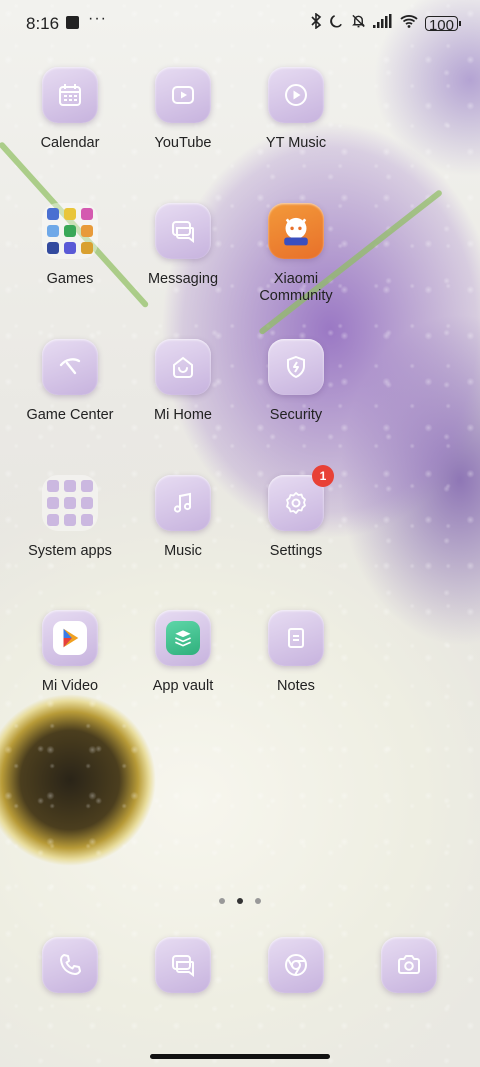  What do you see at coordinates (183, 686) in the screenshot?
I see `app-label: App vault` at bounding box center [183, 686].